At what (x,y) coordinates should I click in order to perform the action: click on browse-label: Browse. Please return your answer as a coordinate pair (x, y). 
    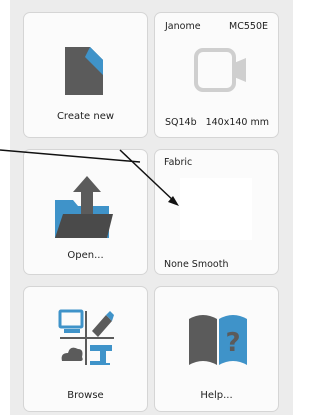
    Looking at the image, I should click on (85, 395).